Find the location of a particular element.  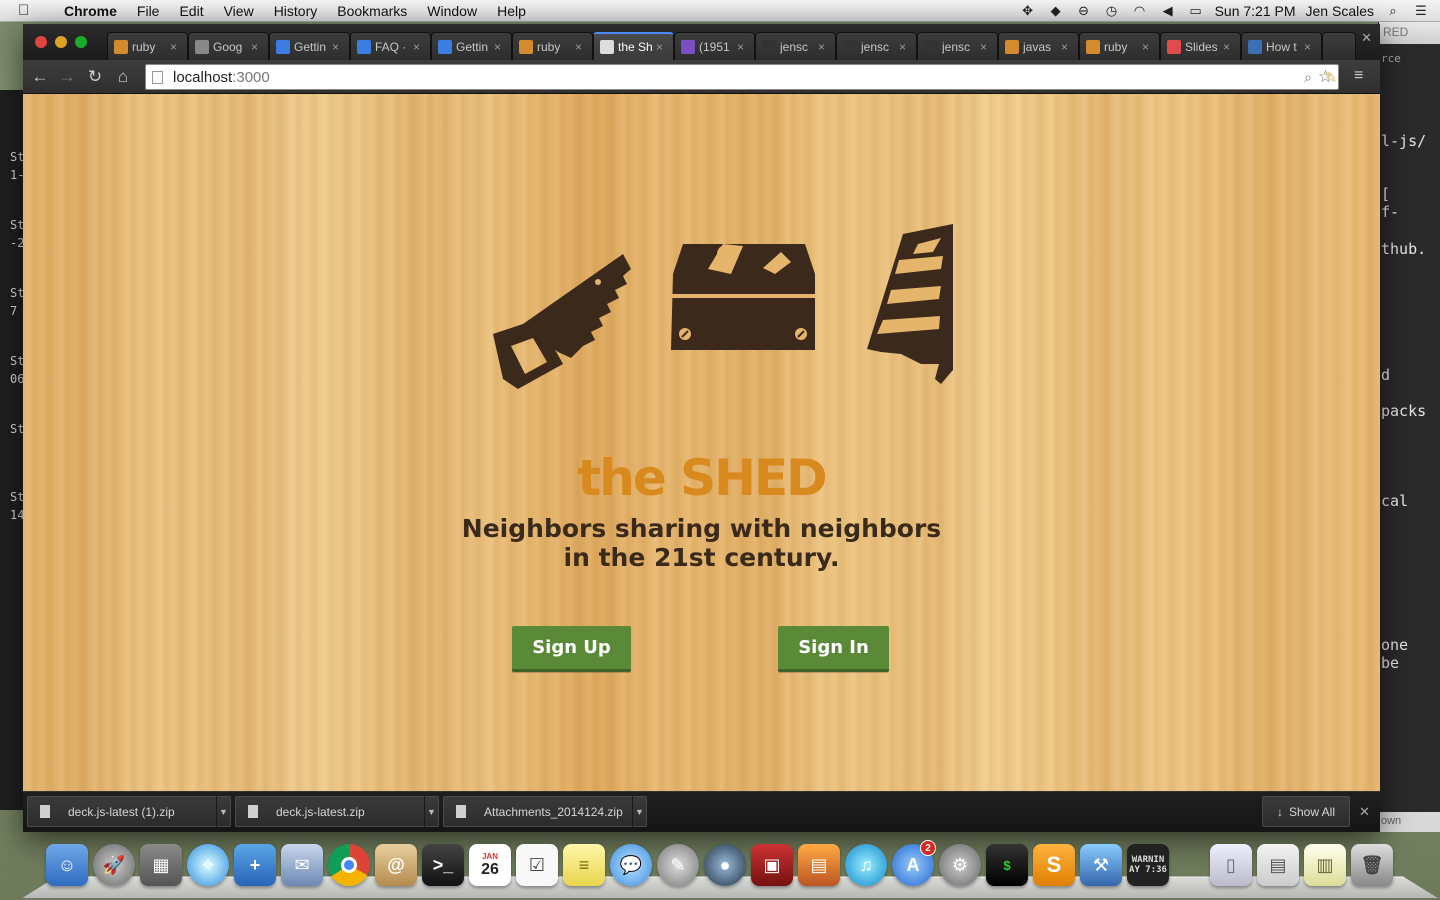

notification-center-icon: ☰ is located at coordinates (1421, 11).